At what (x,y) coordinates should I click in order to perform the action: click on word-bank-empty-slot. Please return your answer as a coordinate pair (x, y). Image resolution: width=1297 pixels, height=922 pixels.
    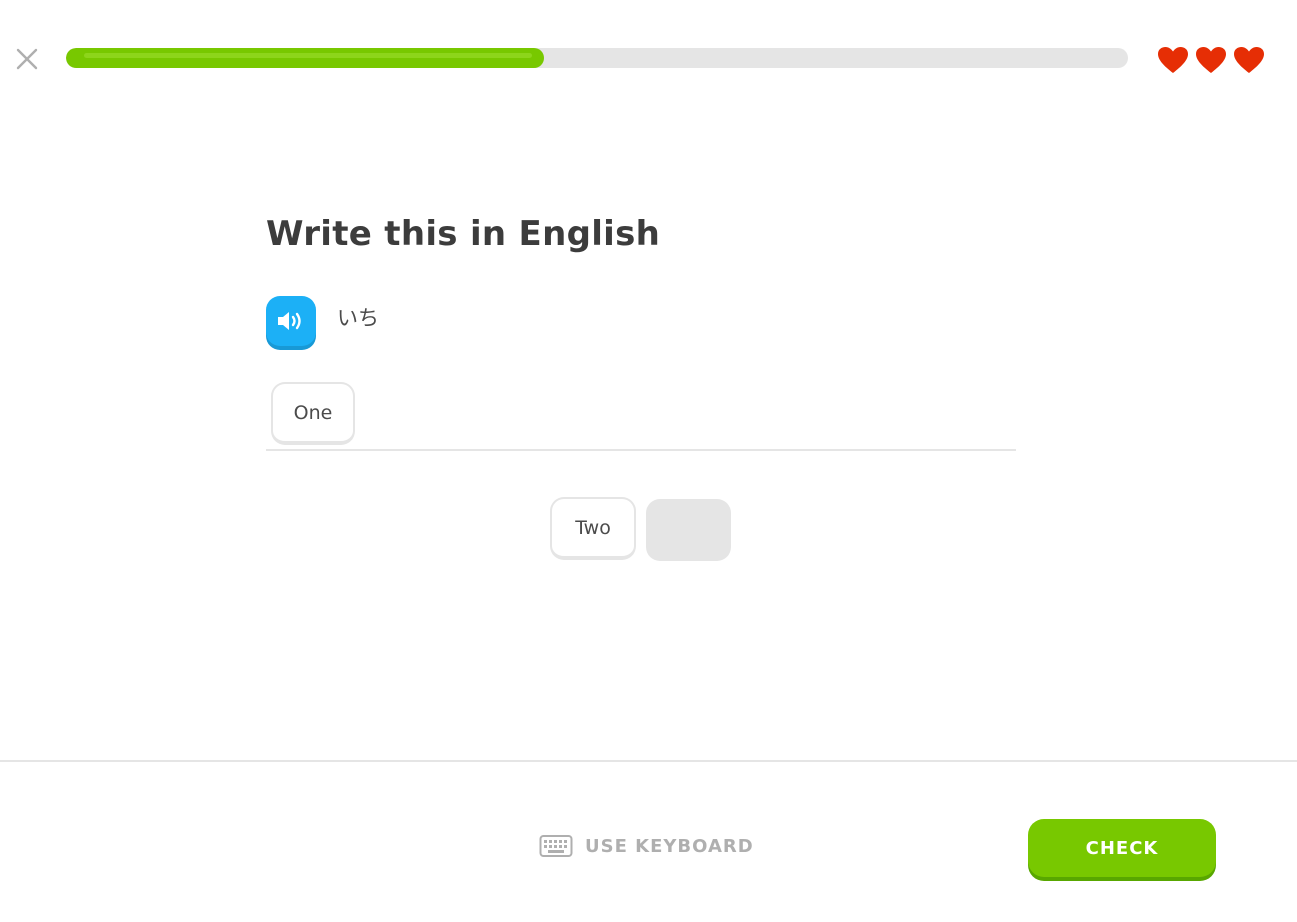
    Looking at the image, I should click on (688, 530).